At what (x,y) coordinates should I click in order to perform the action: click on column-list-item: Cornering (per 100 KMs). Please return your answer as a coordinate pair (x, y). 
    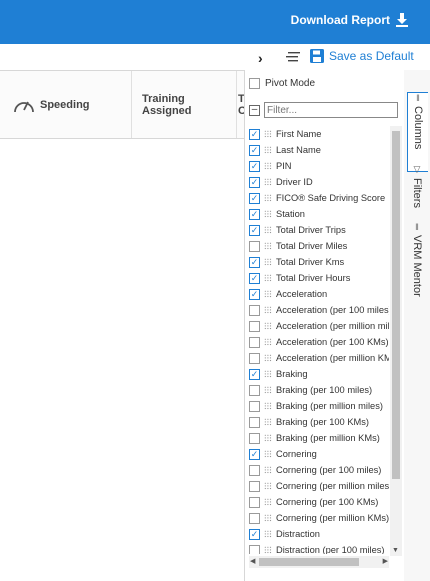
    Looking at the image, I should click on (319, 502).